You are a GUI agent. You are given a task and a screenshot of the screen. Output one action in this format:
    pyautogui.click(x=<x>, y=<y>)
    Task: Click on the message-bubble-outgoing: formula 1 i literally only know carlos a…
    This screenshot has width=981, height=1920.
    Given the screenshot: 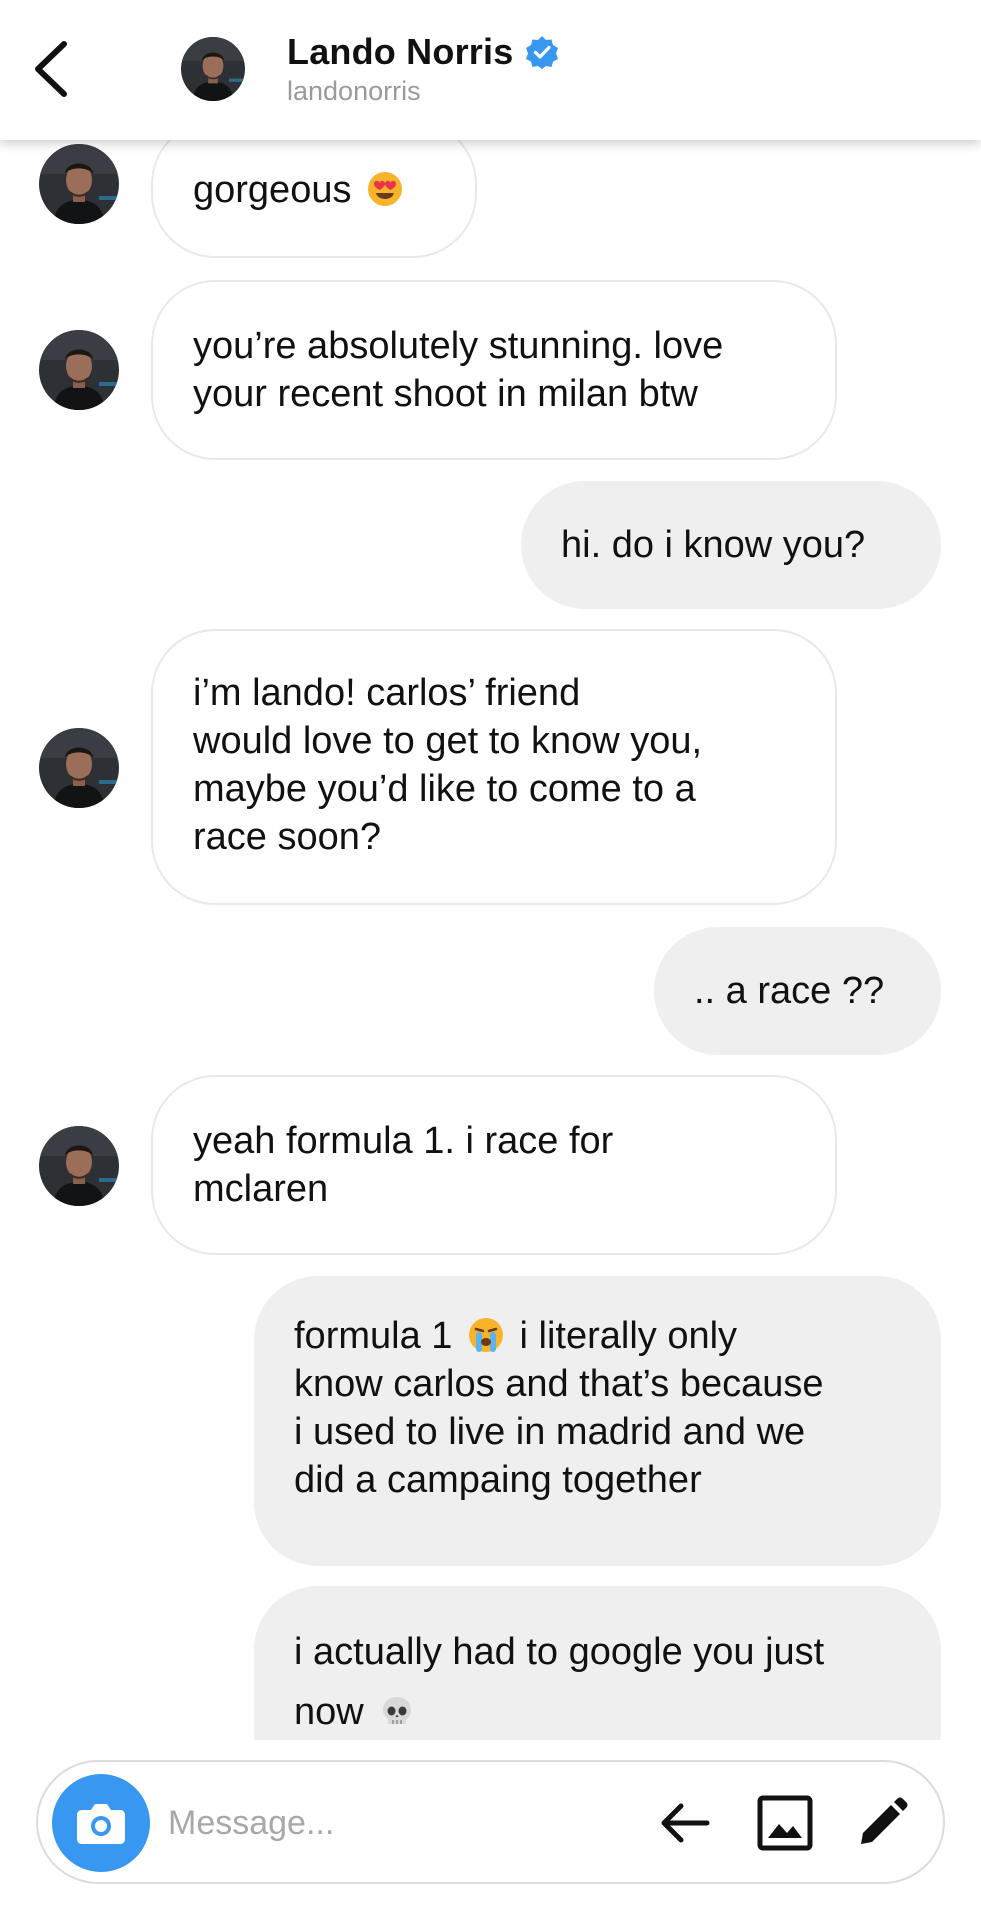 What is the action you would take?
    pyautogui.click(x=597, y=1421)
    